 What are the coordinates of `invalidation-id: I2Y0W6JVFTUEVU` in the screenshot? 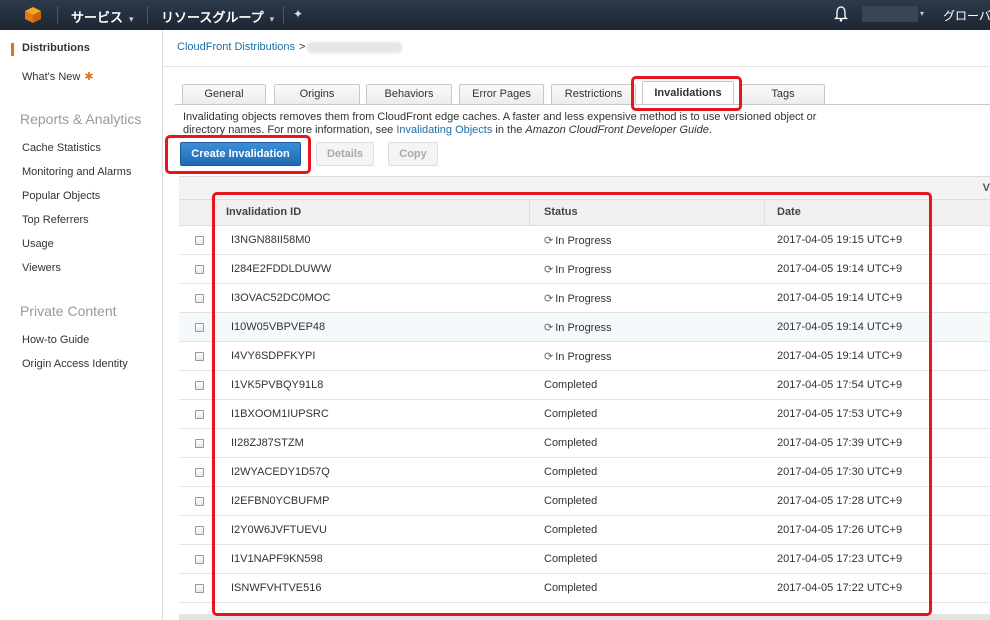 It's located at (279, 530).